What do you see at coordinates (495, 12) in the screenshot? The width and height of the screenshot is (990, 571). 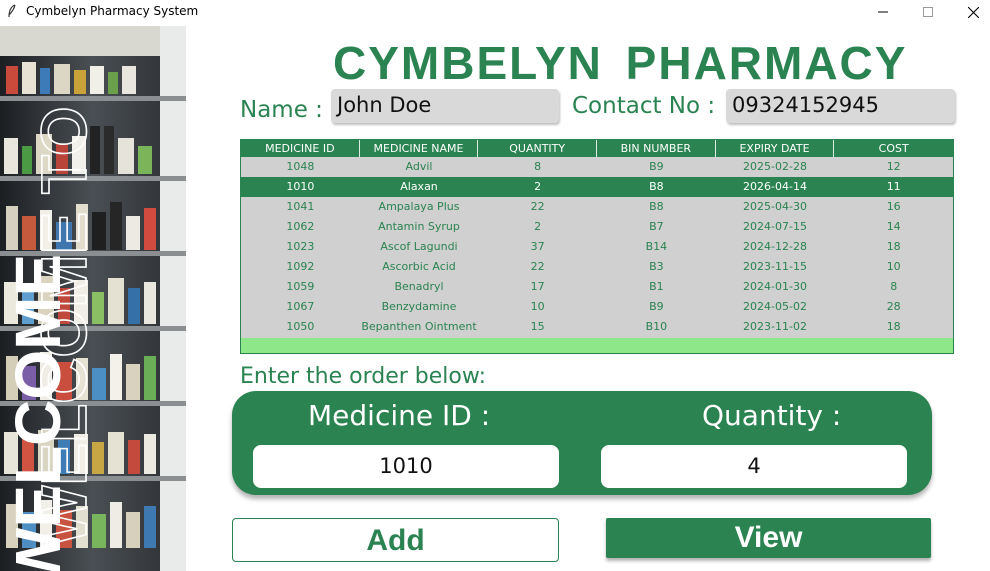 I see `title-bar: Cymbelyn Pharmacy System` at bounding box center [495, 12].